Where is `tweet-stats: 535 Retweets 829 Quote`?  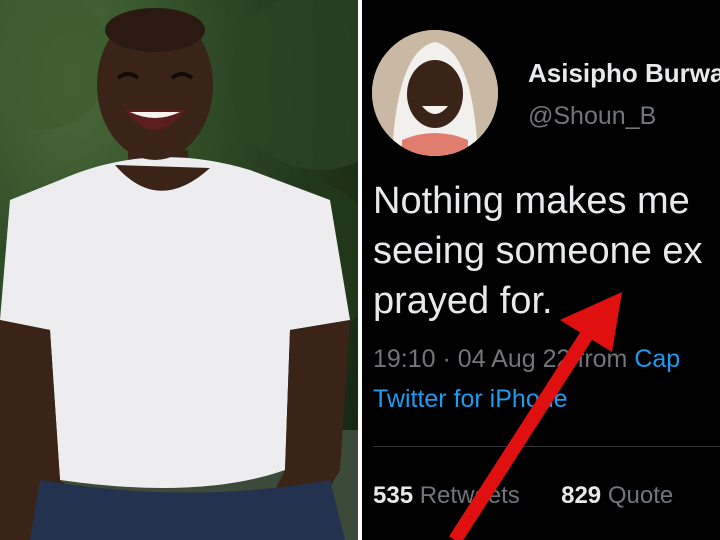
tweet-stats: 535 Retweets 829 Quote is located at coordinates (523, 496).